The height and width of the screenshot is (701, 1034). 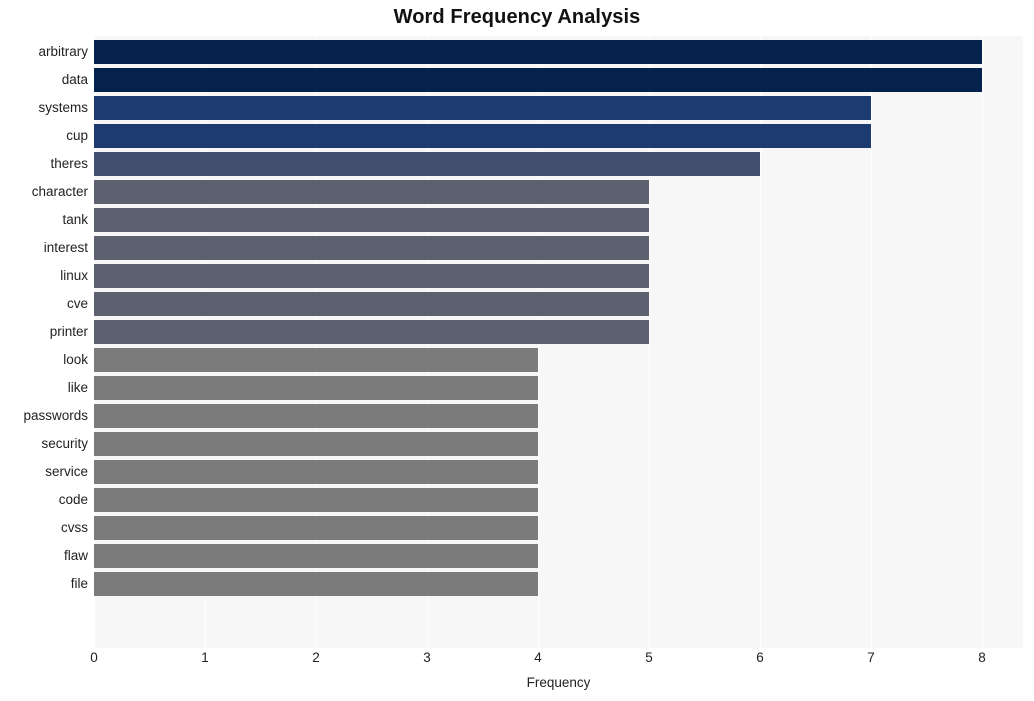 I want to click on y-axis-tick-label: flaw, so click(x=75, y=555).